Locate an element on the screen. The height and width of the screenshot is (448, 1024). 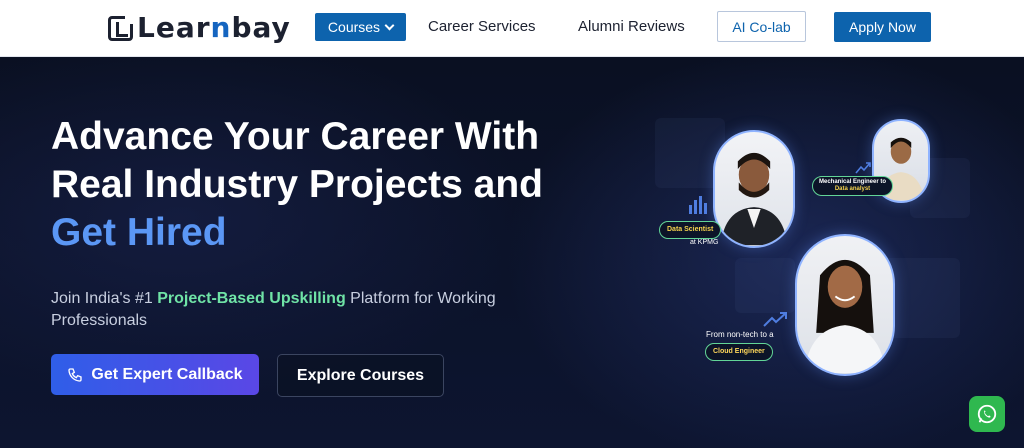
whatsapp-icon is located at coordinates (987, 414).